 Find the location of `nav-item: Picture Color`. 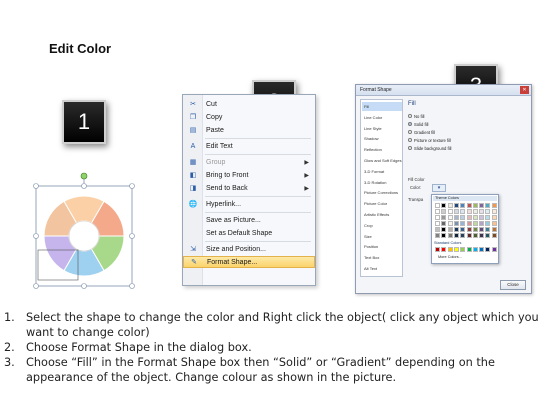

nav-item: Picture Color is located at coordinates (382, 203).